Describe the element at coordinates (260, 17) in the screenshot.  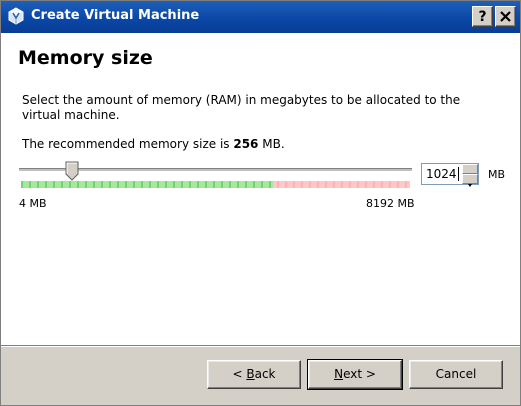
I see `title-bar: Create Virtual Machine ?` at that location.